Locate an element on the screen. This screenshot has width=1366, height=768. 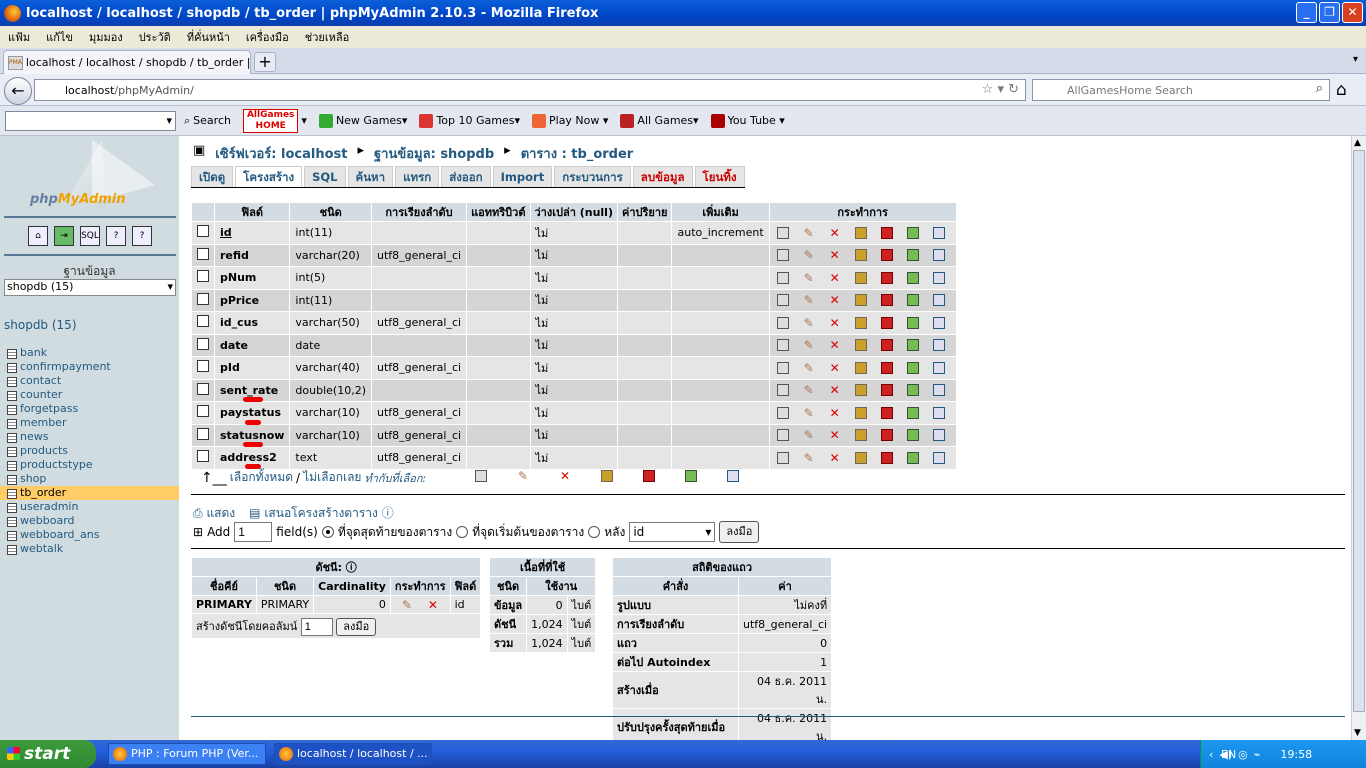
table-link: webboard_ans is located at coordinates (89, 535).